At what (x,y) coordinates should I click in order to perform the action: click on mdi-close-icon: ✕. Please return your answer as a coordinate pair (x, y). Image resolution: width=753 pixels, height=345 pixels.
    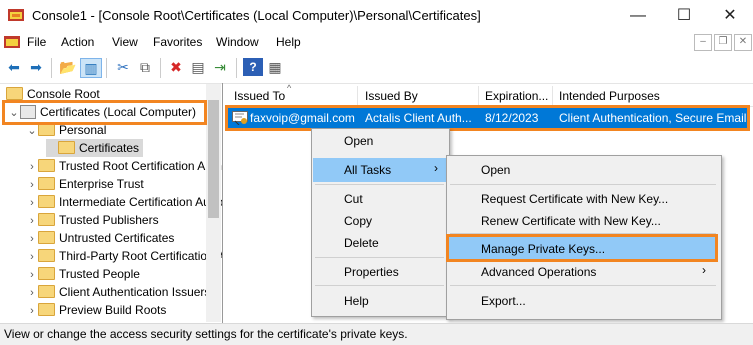
    Looking at the image, I should click on (743, 42).